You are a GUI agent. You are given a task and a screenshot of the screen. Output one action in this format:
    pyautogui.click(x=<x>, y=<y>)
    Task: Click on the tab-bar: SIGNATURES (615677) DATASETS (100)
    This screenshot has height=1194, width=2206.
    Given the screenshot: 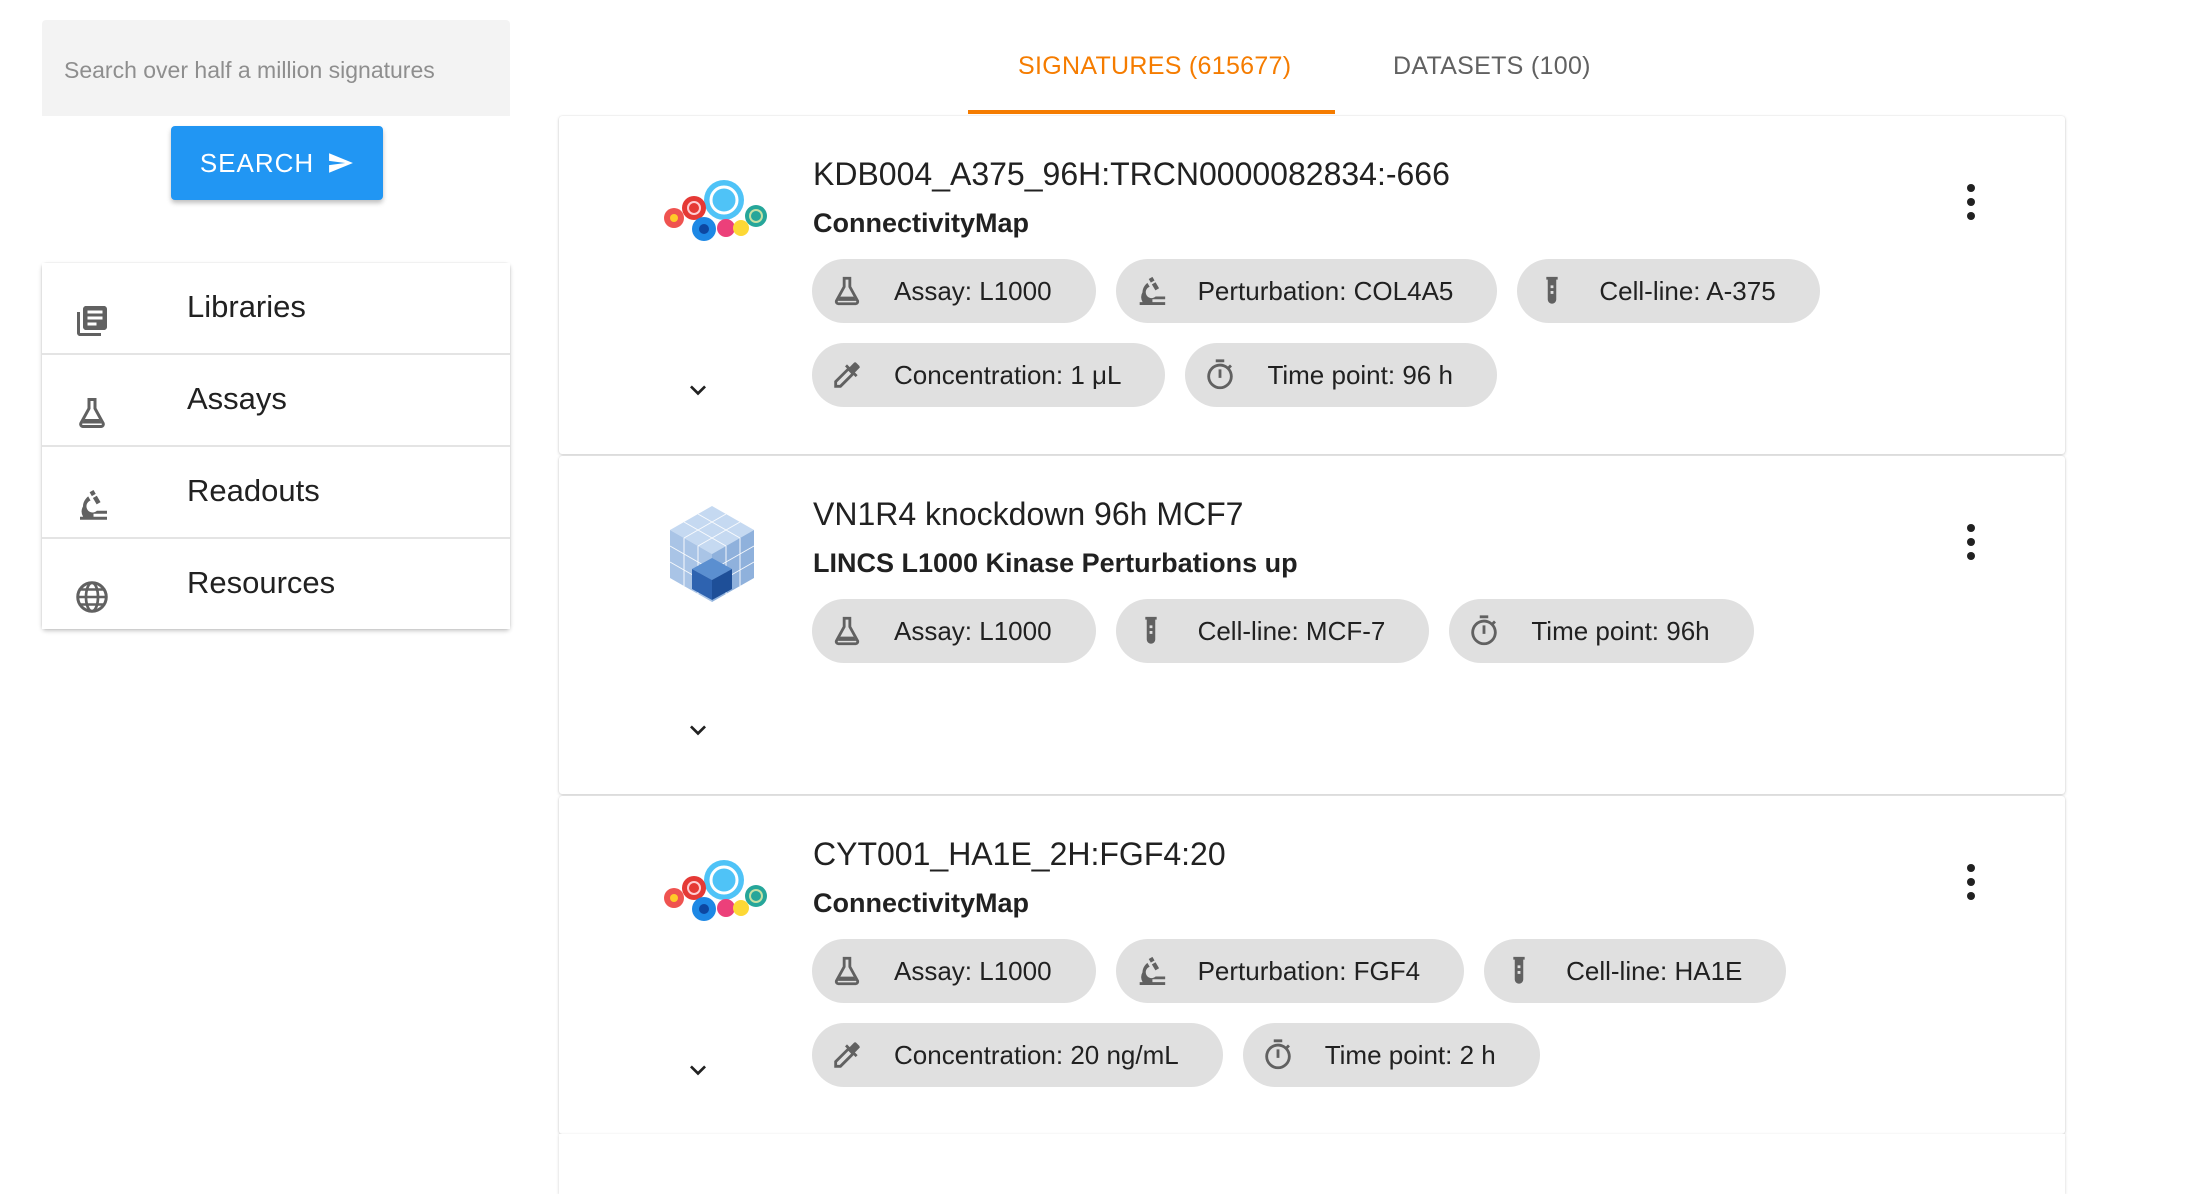 What is the action you would take?
    pyautogui.click(x=1308, y=58)
    